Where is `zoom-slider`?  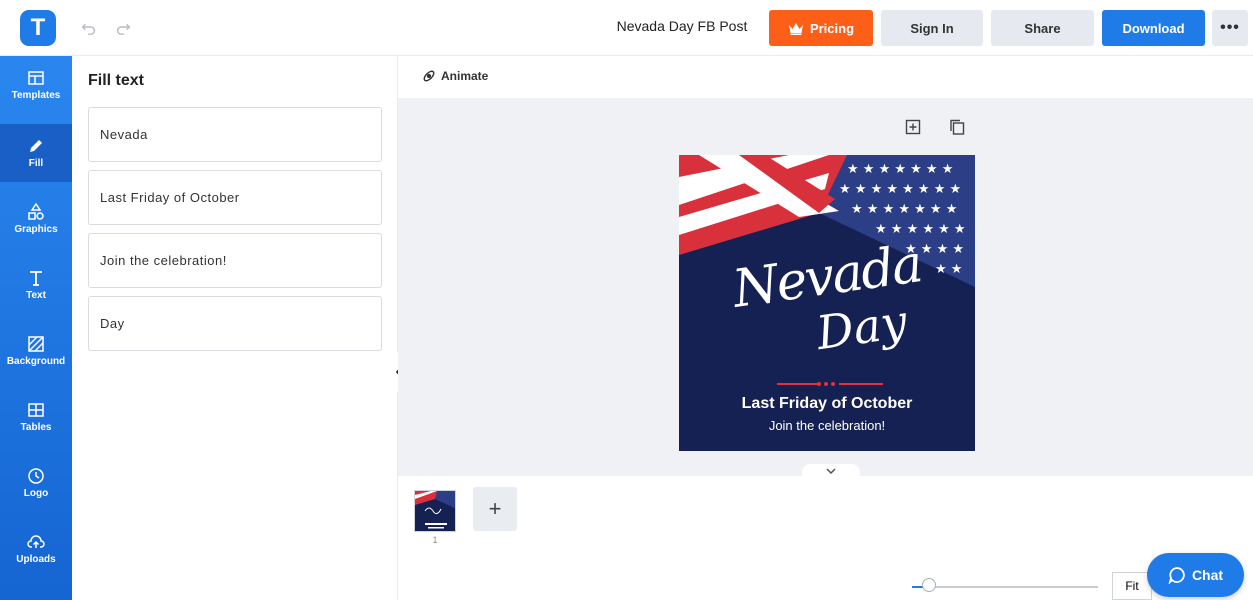 zoom-slider is located at coordinates (1005, 587).